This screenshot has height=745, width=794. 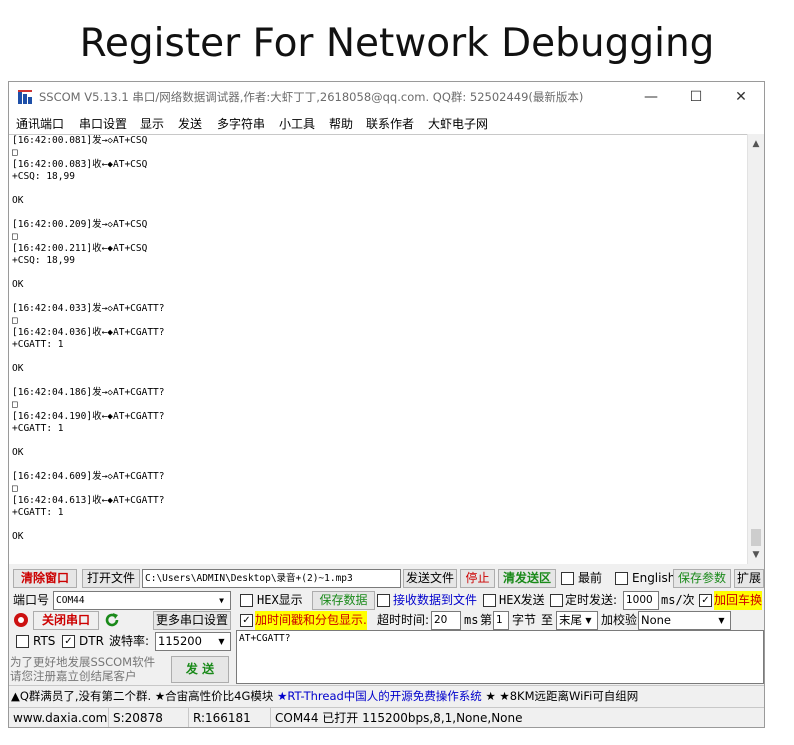 I want to click on menu-send: 发送, so click(x=190, y=123).